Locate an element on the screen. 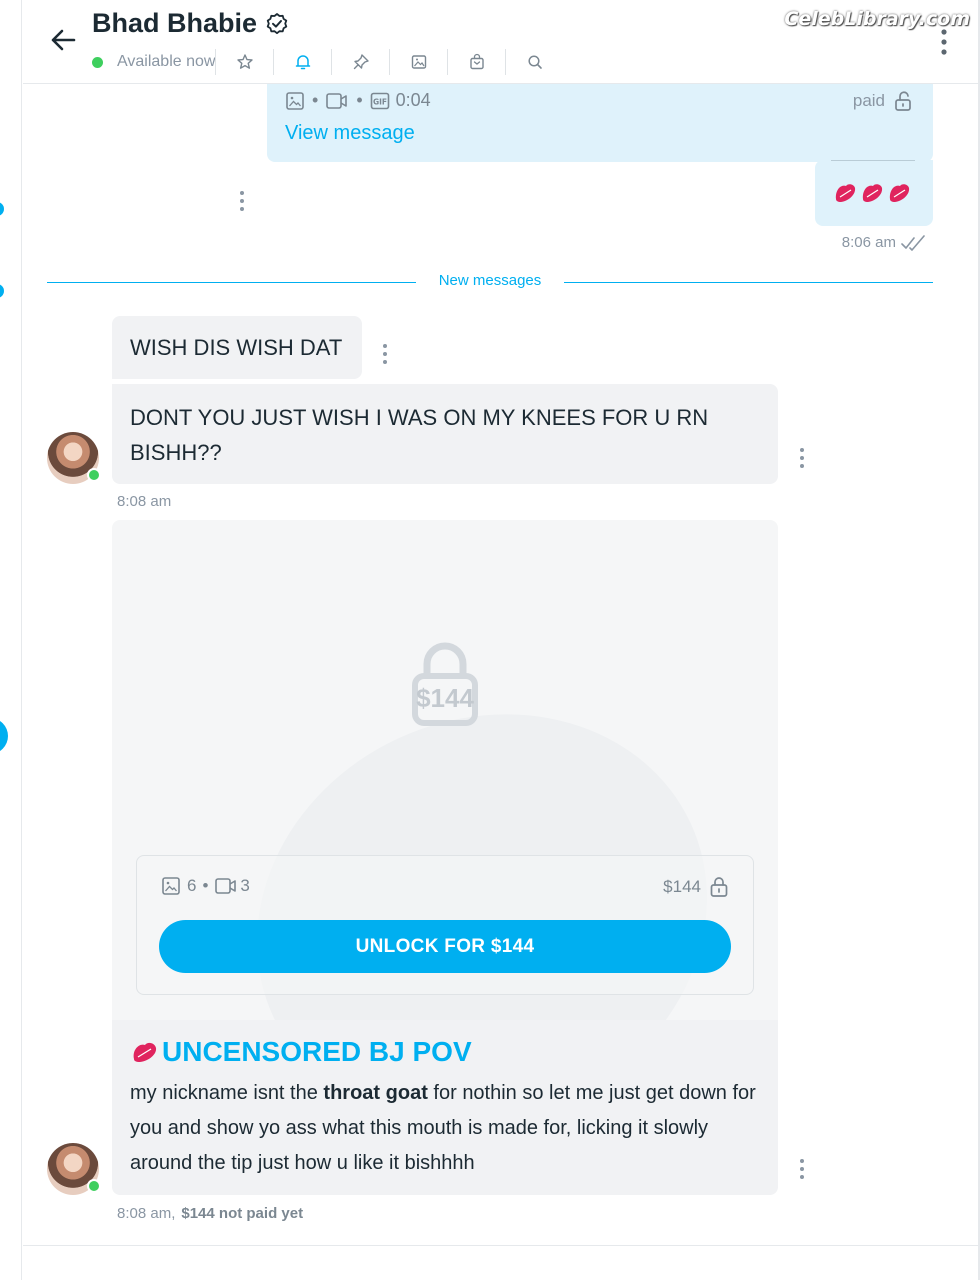 This screenshot has width=980, height=1280. composer-divider is located at coordinates (500, 1245).